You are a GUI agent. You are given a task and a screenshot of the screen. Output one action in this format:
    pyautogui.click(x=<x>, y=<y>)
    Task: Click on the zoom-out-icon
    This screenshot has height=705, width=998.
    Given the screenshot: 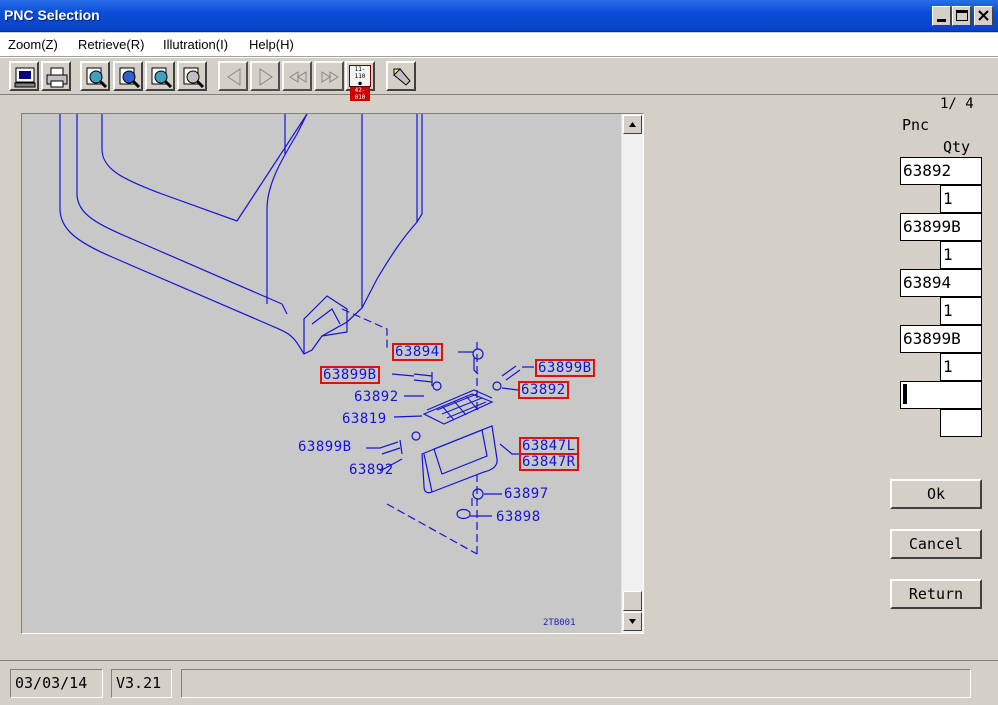 What is the action you would take?
    pyautogui.click(x=130, y=78)
    